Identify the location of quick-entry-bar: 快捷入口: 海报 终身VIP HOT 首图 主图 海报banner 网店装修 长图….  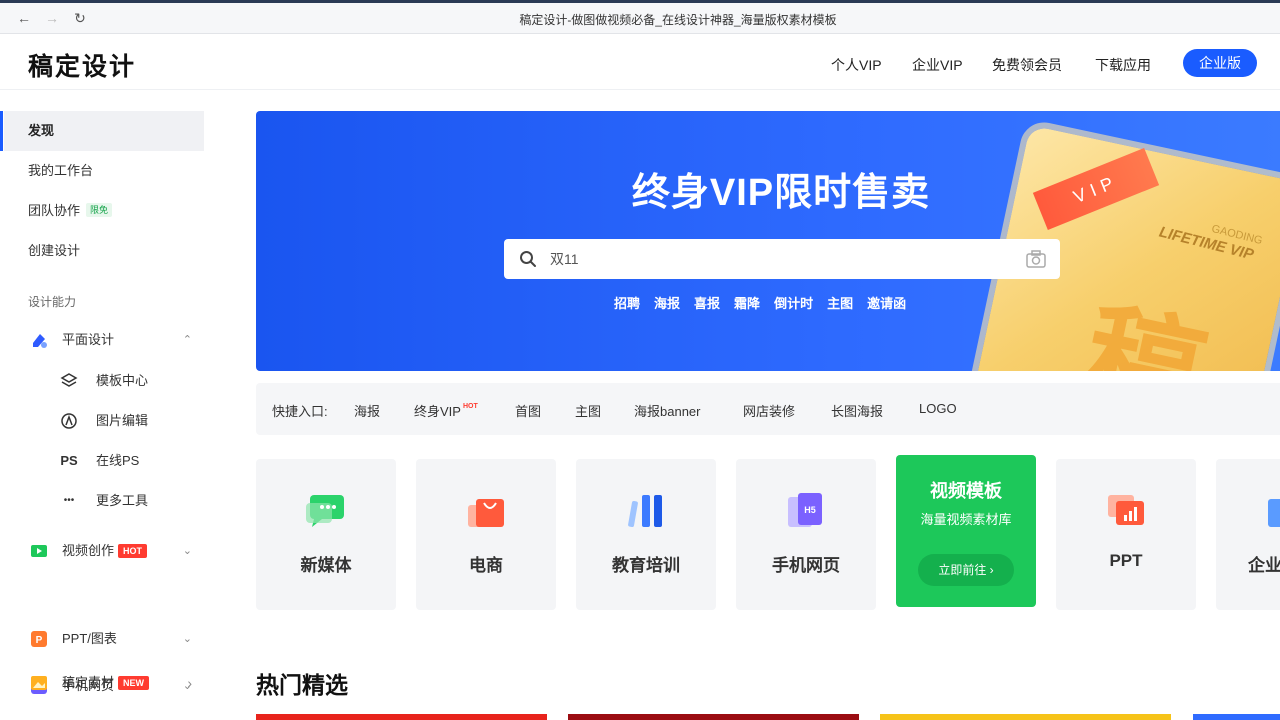
(768, 409).